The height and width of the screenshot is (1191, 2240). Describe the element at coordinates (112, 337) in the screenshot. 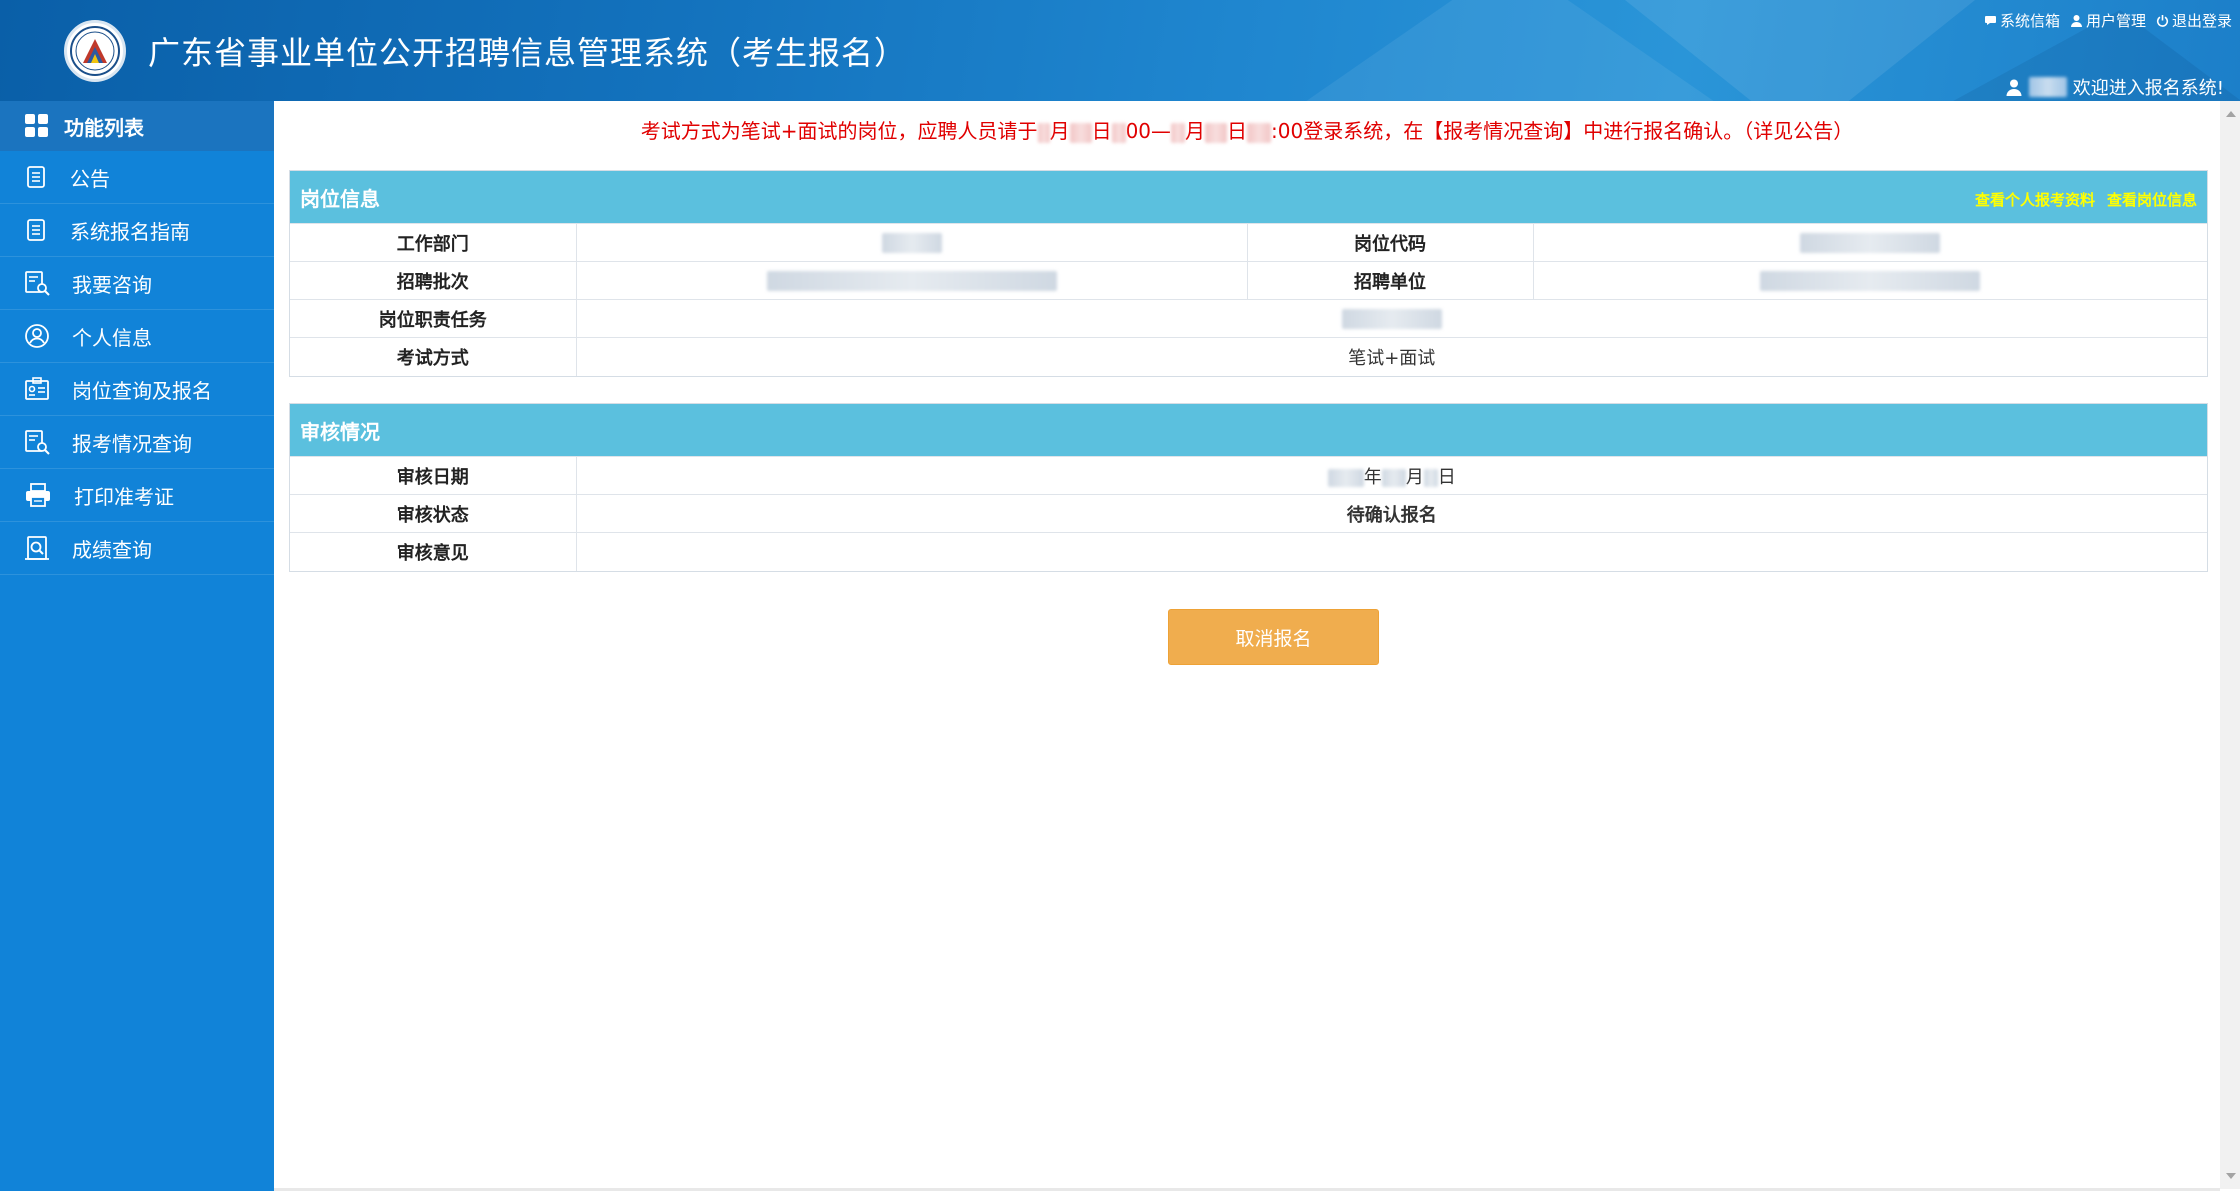

I see `sidebar-item-label: 个人信息` at that location.